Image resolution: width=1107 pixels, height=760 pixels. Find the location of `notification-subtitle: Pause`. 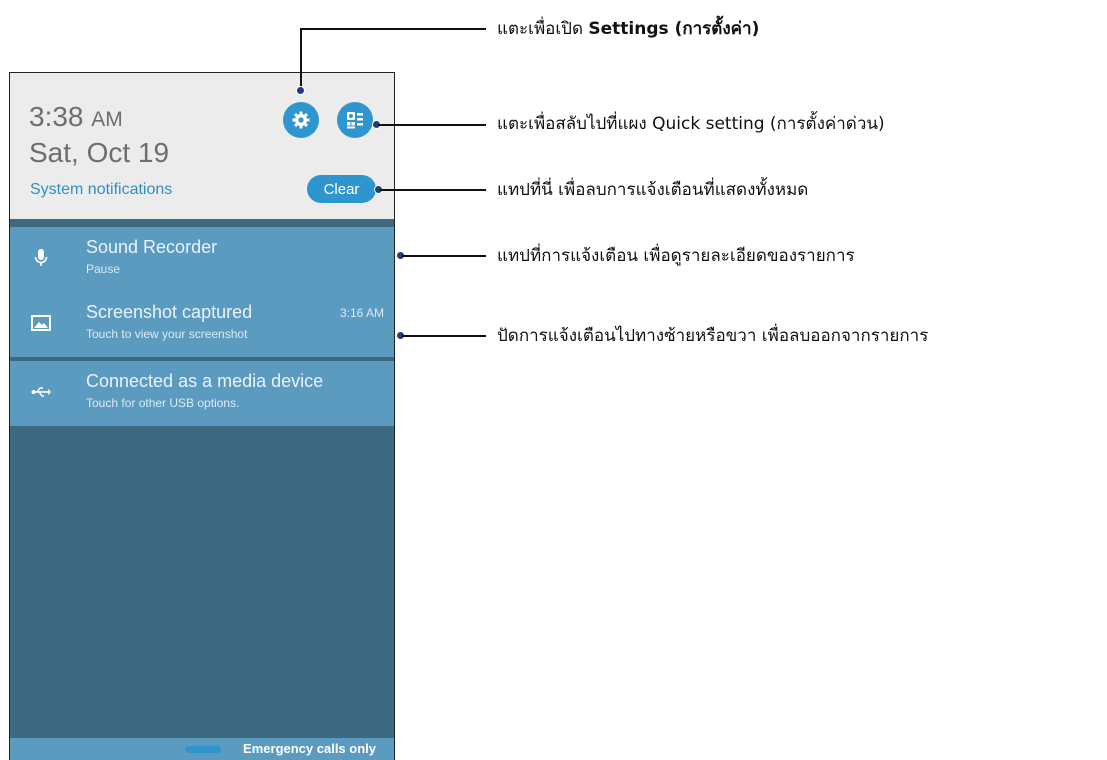

notification-subtitle: Pause is located at coordinates (103, 269).